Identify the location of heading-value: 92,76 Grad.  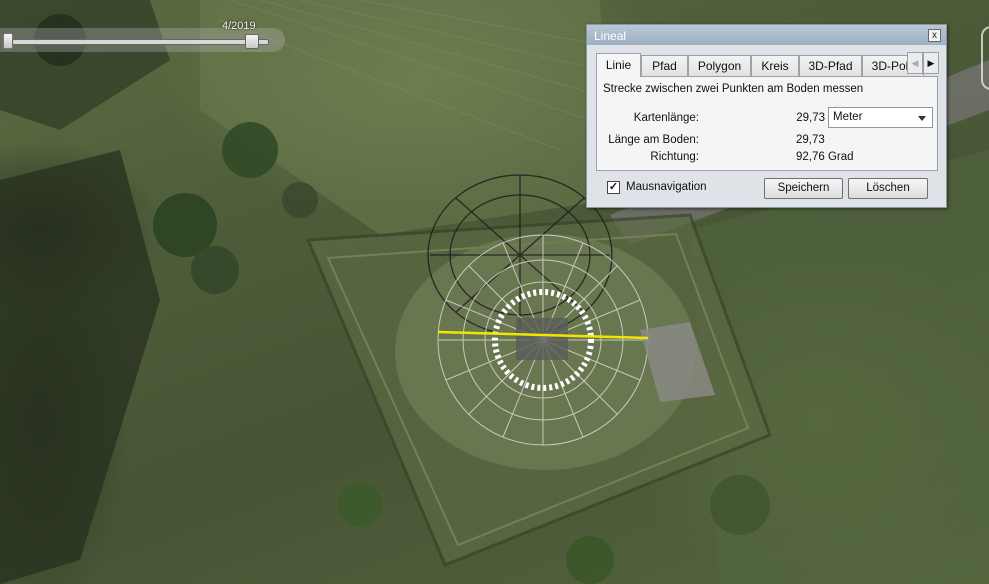
(825, 157).